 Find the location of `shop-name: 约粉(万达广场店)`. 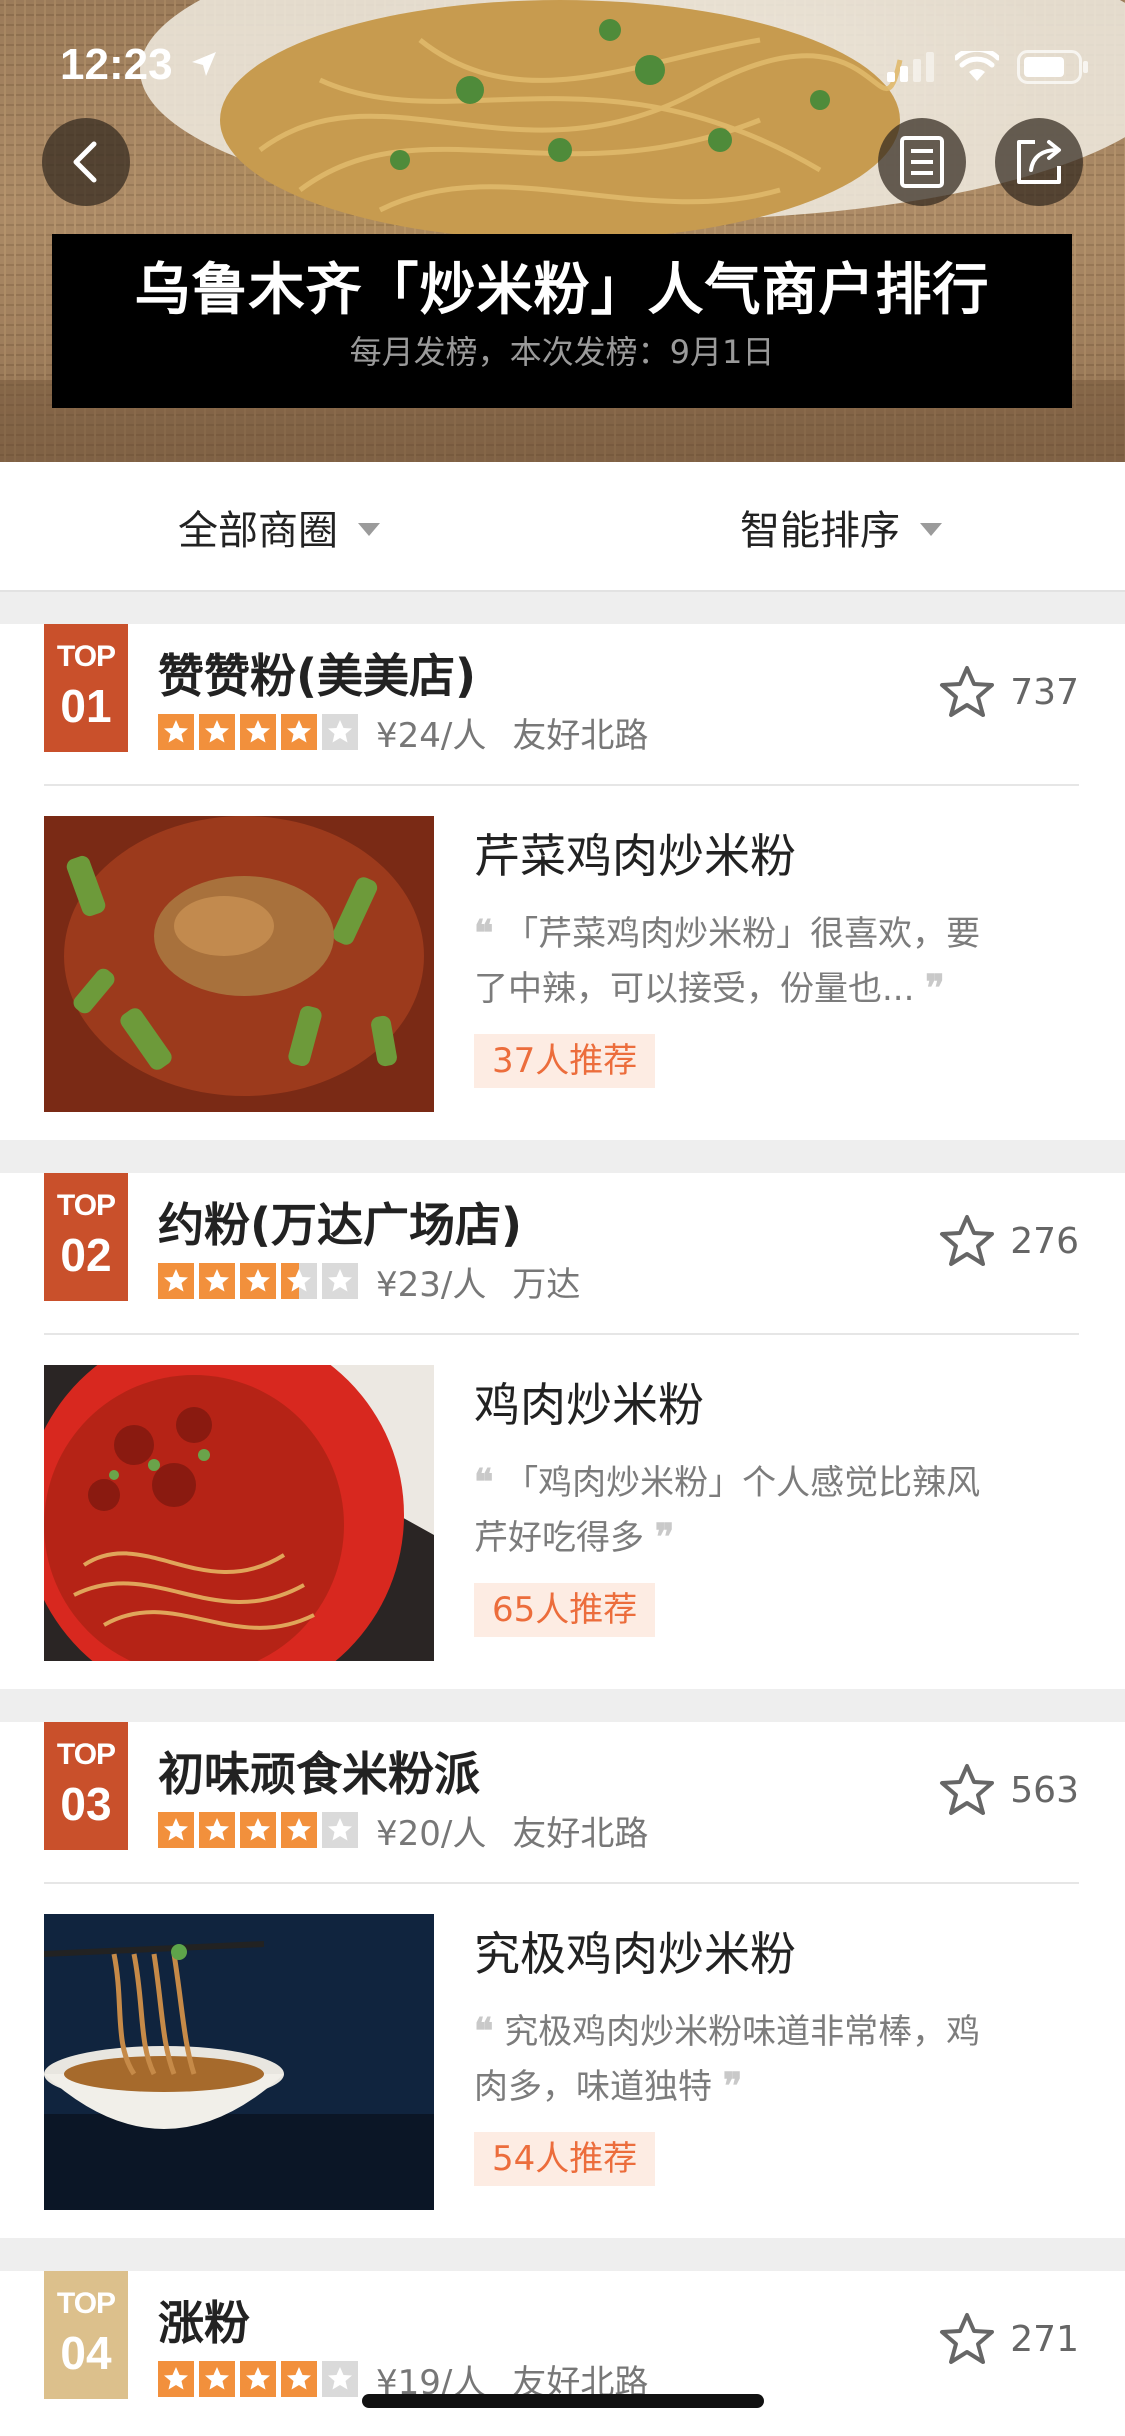

shop-name: 约粉(万达广场店) is located at coordinates (340, 1222).